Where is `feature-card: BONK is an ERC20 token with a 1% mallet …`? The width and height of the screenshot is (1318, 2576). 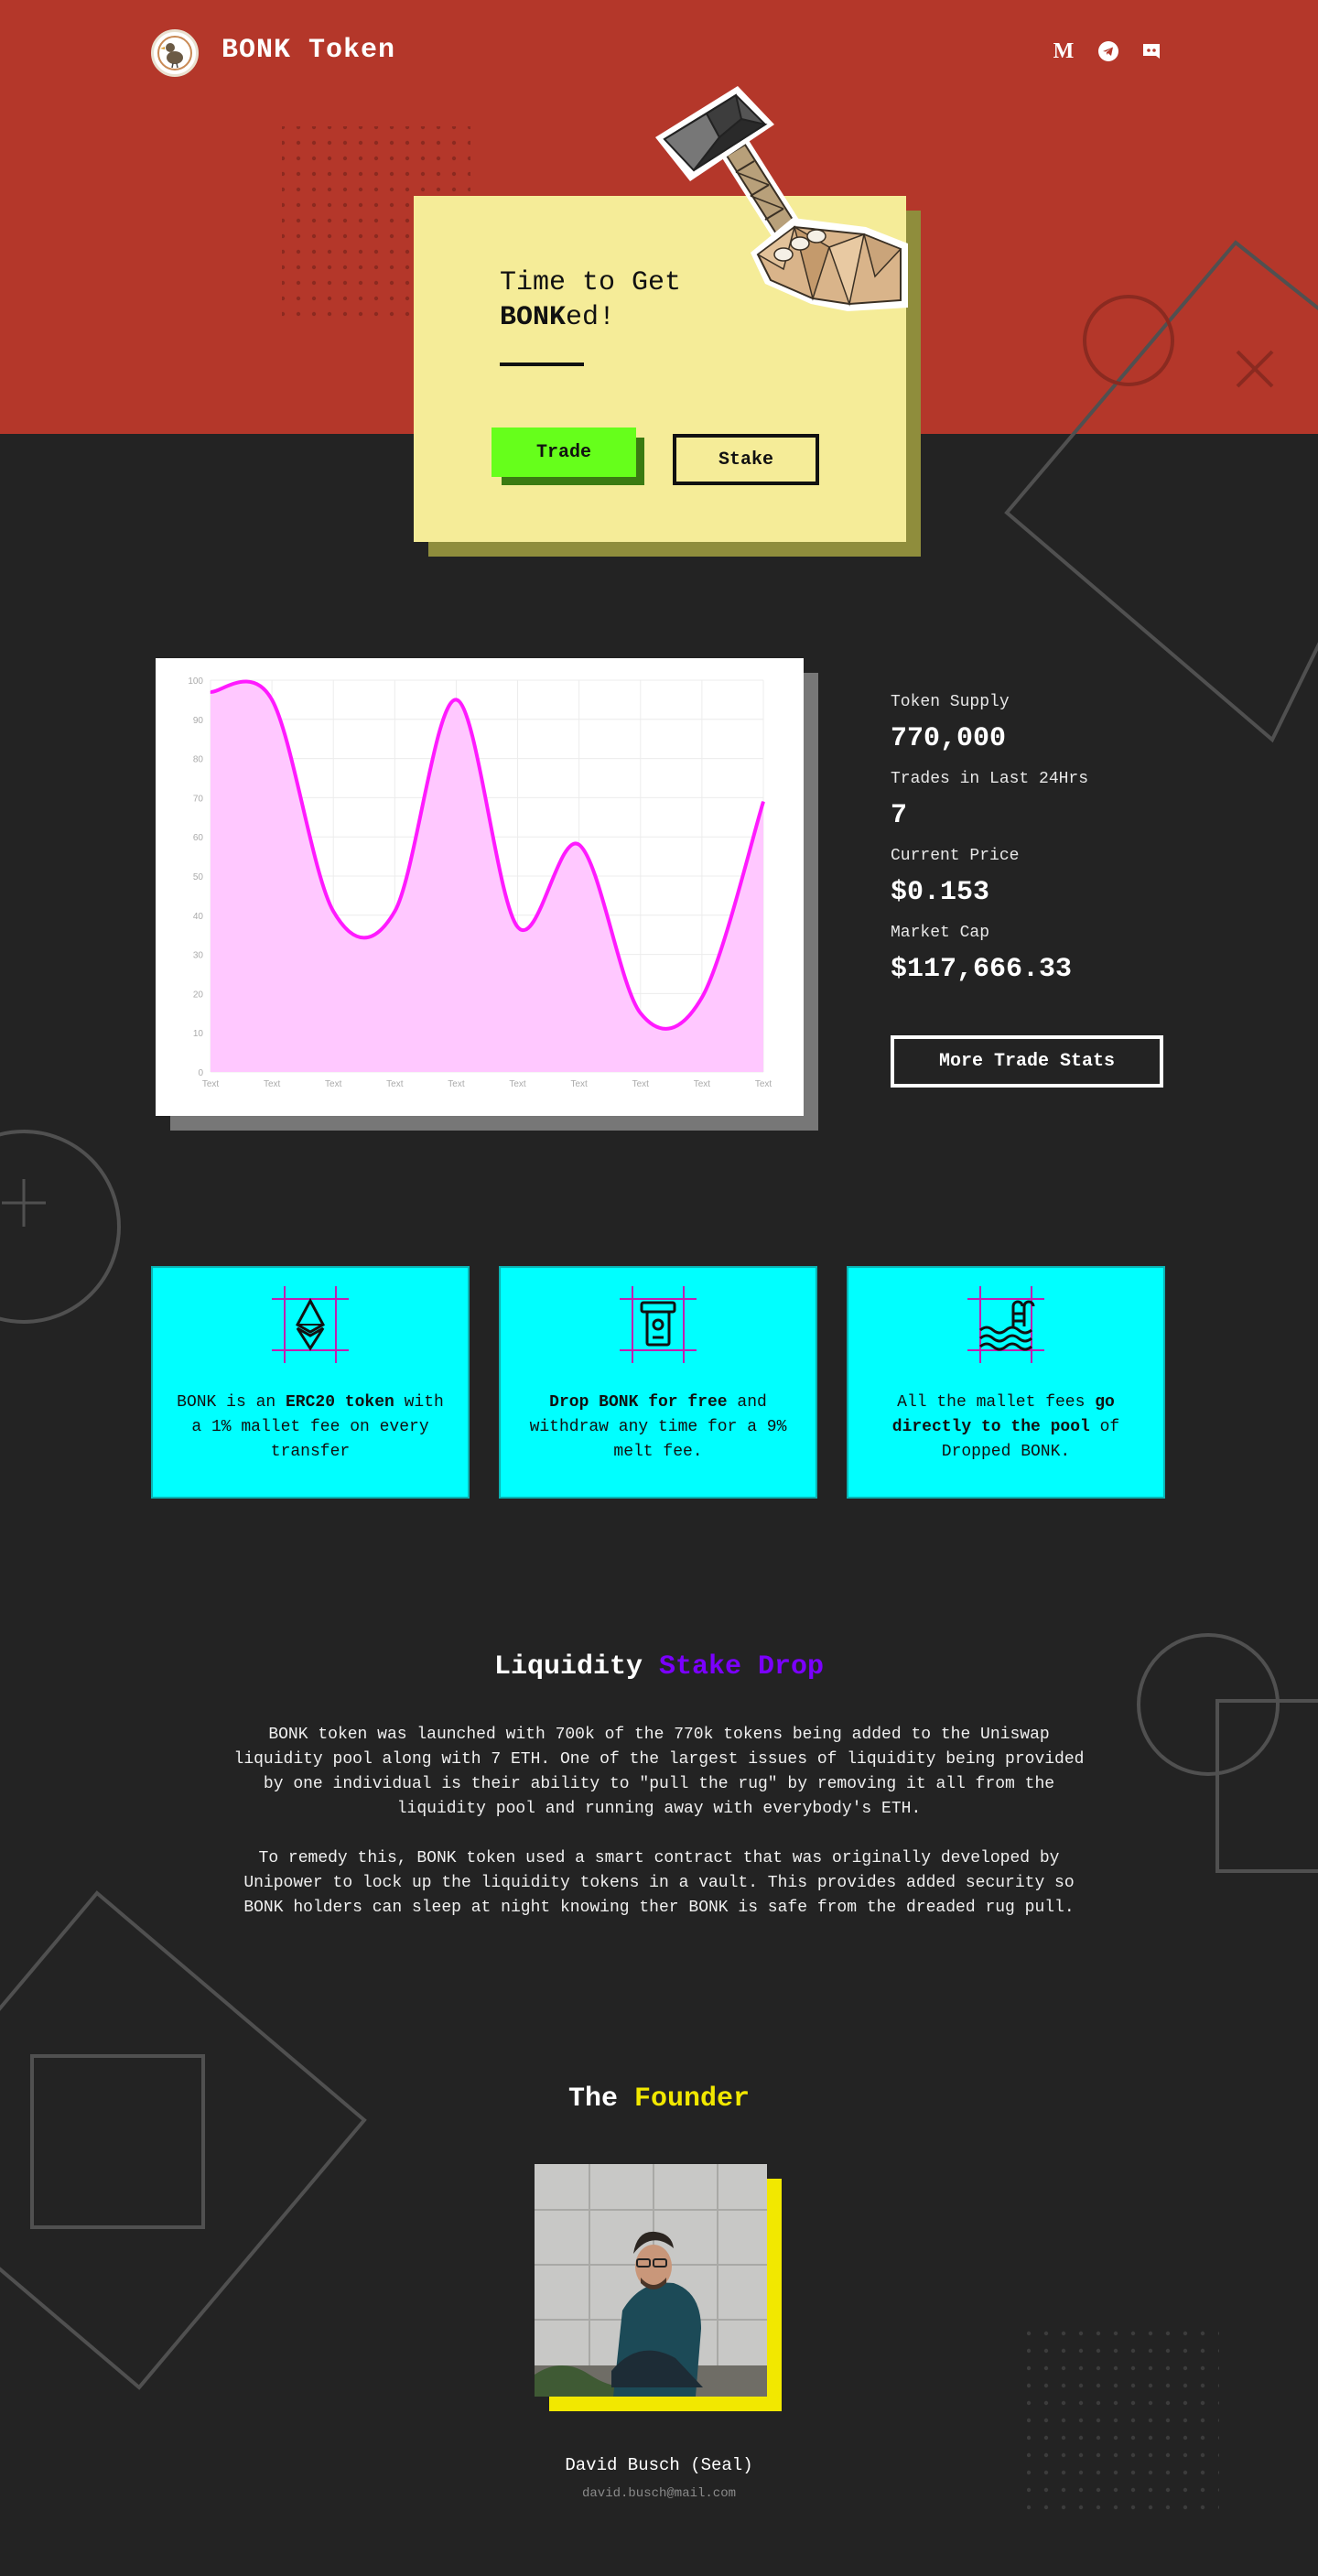 feature-card: BONK is an ERC20 token with a 1% mallet … is located at coordinates (310, 1383).